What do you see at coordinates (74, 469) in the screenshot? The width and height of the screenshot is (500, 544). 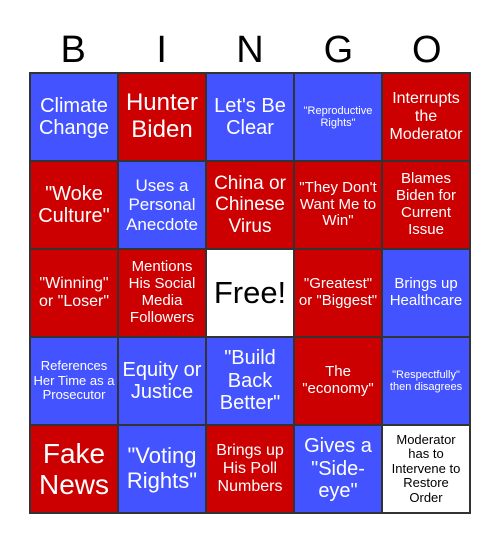 I see `bingo-cell: Fake News` at bounding box center [74, 469].